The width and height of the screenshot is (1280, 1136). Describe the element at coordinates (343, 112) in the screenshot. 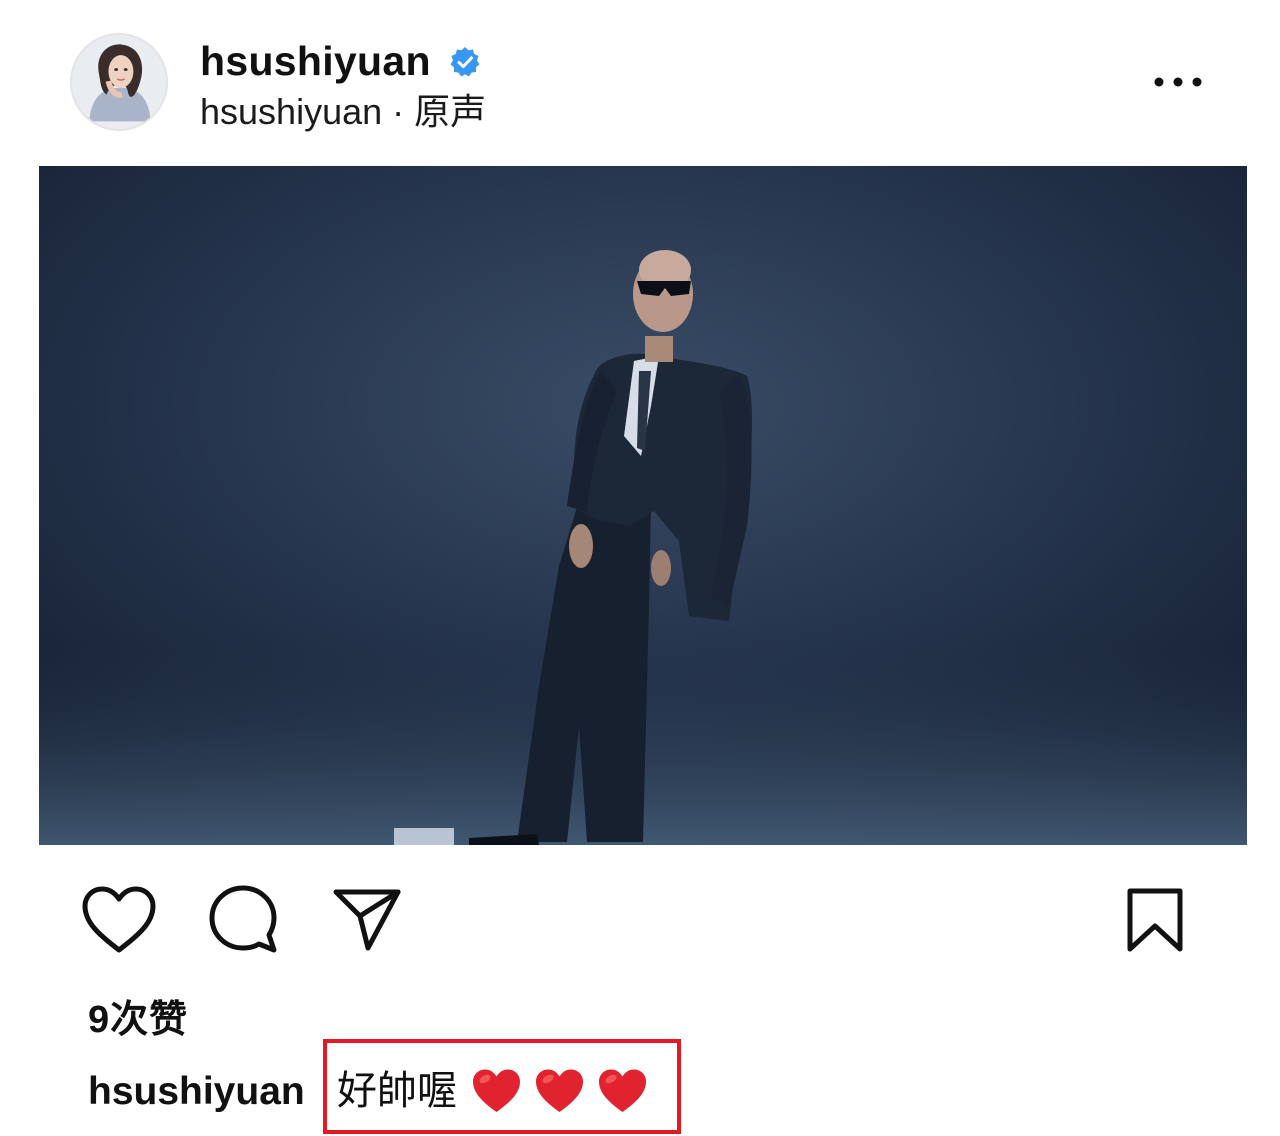

I see `audio-label: hsushiyuan · 原声` at that location.